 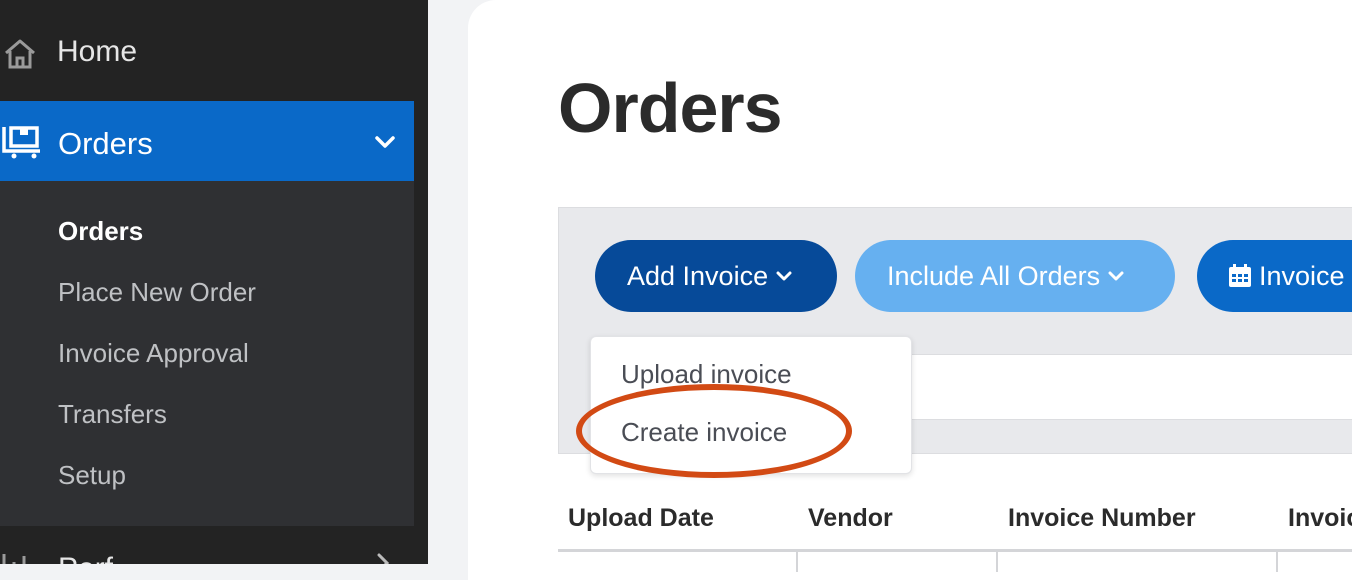 I want to click on page-title: Orders, so click(x=670, y=108).